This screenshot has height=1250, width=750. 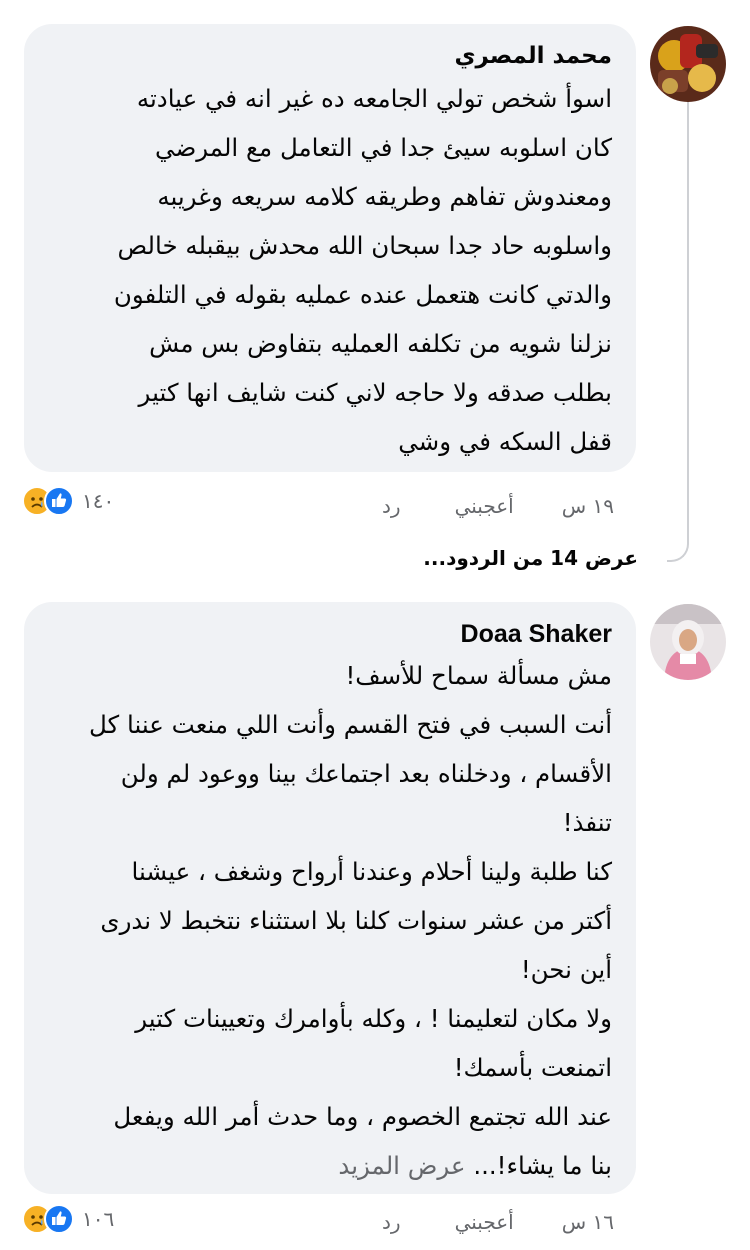 I want to click on comment-line: أين نحن!, so click(x=566, y=969).